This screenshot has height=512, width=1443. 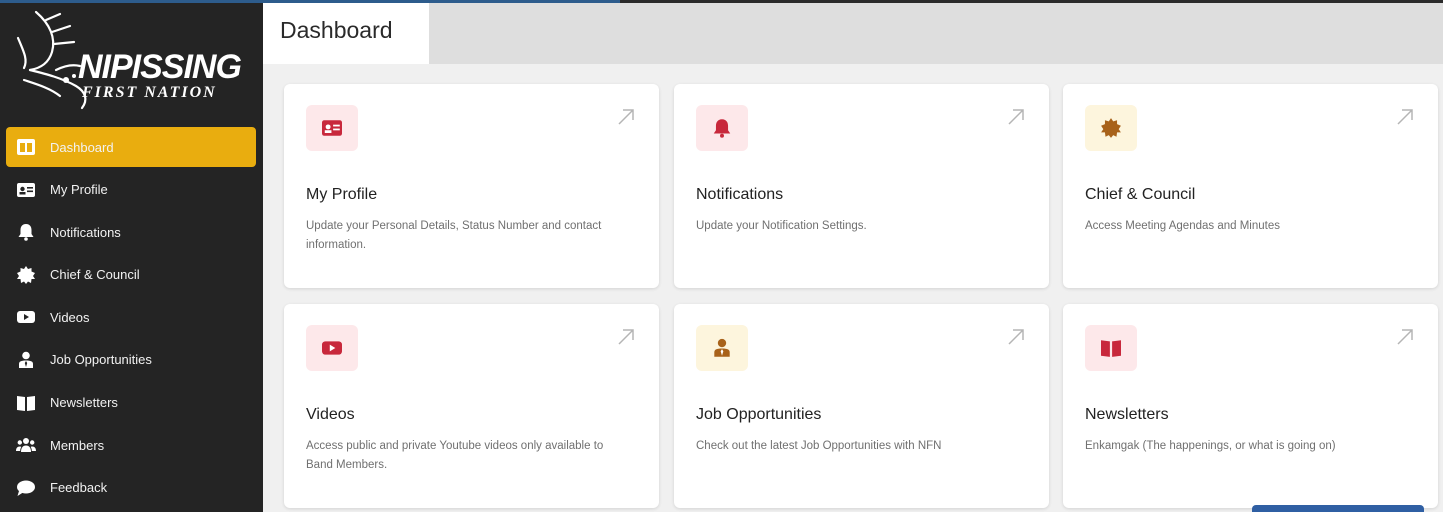 I want to click on top-progress-accent, so click(x=310, y=1).